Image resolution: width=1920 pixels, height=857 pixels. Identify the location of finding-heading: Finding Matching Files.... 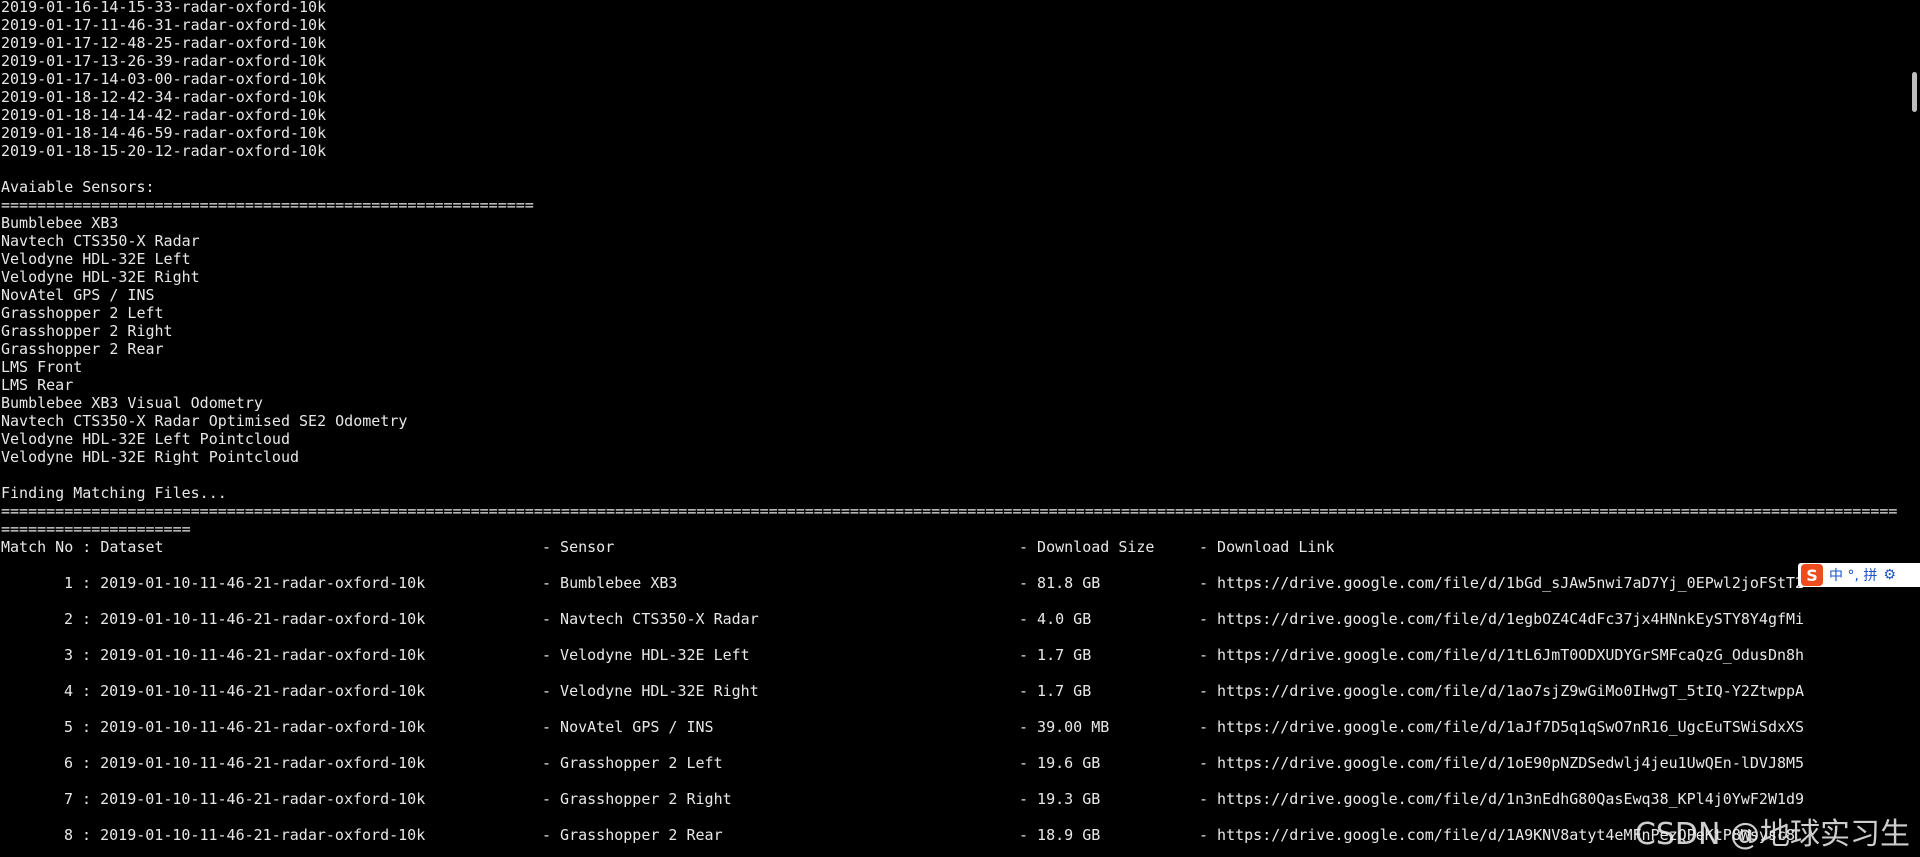
(114, 493).